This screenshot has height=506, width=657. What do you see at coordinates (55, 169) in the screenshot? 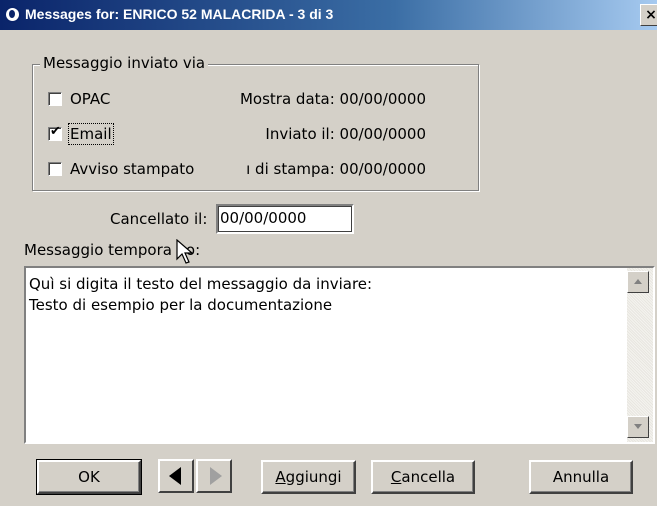
I see `printed-notice-checkbox` at bounding box center [55, 169].